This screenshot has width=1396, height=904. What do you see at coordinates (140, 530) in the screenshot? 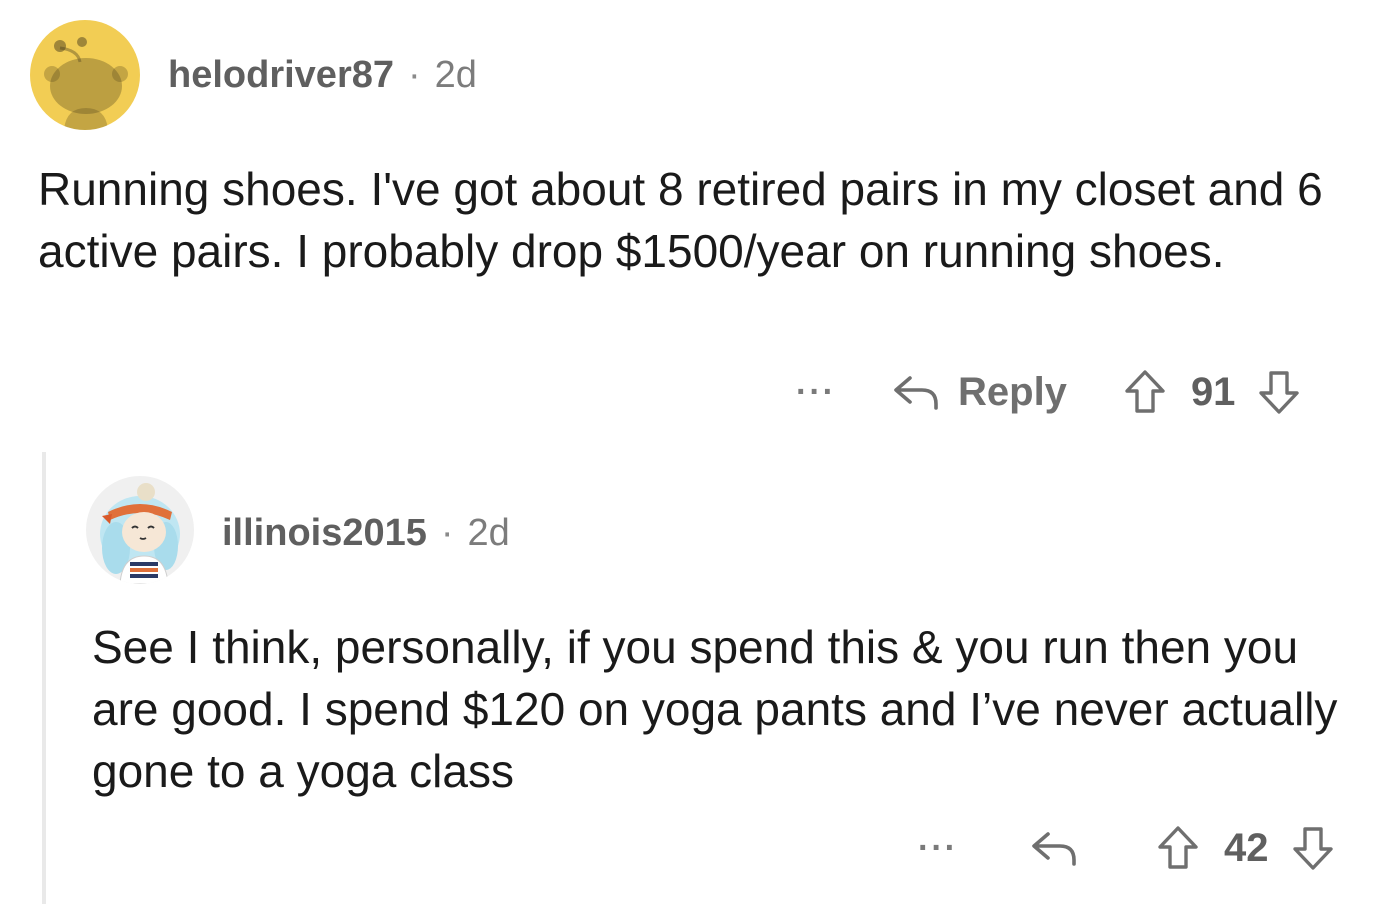
I see `character-avatar-icon` at bounding box center [140, 530].